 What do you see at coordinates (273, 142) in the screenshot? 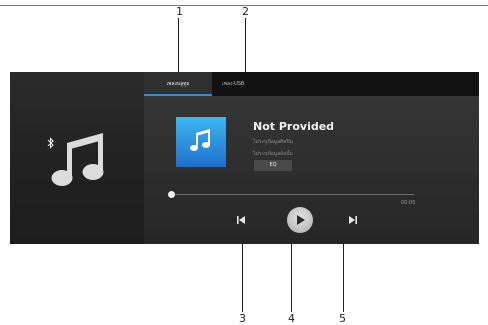
I see `artist-info: ไม่ระบุข้อมูลศิลปิน` at bounding box center [273, 142].